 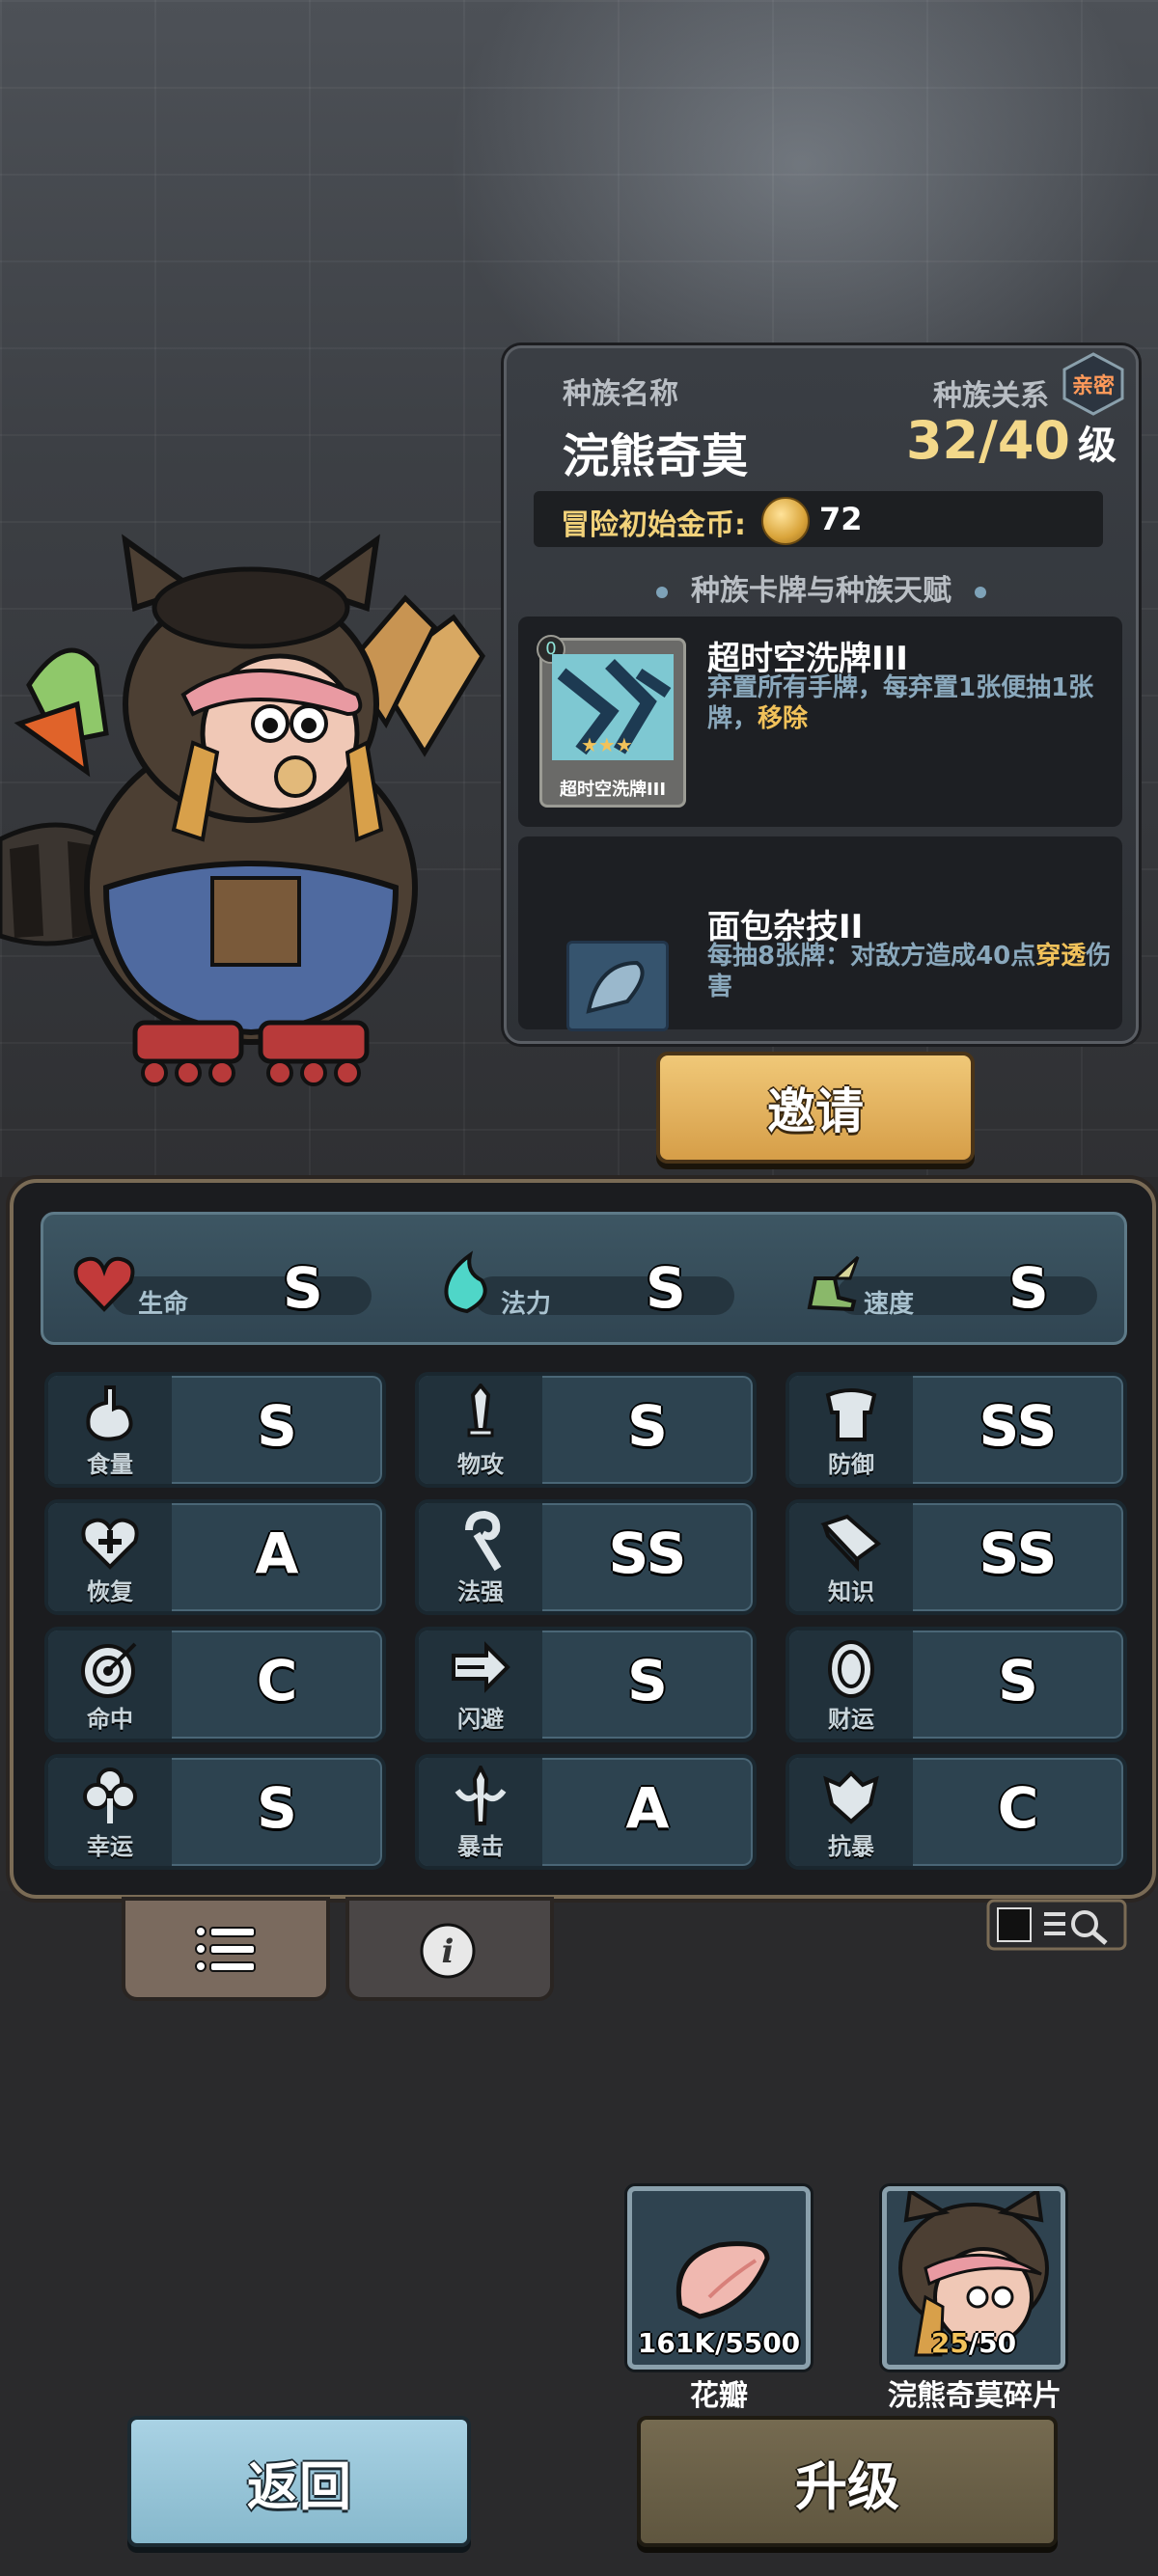 I want to click on relation-badge: 亲密, so click(x=1093, y=384).